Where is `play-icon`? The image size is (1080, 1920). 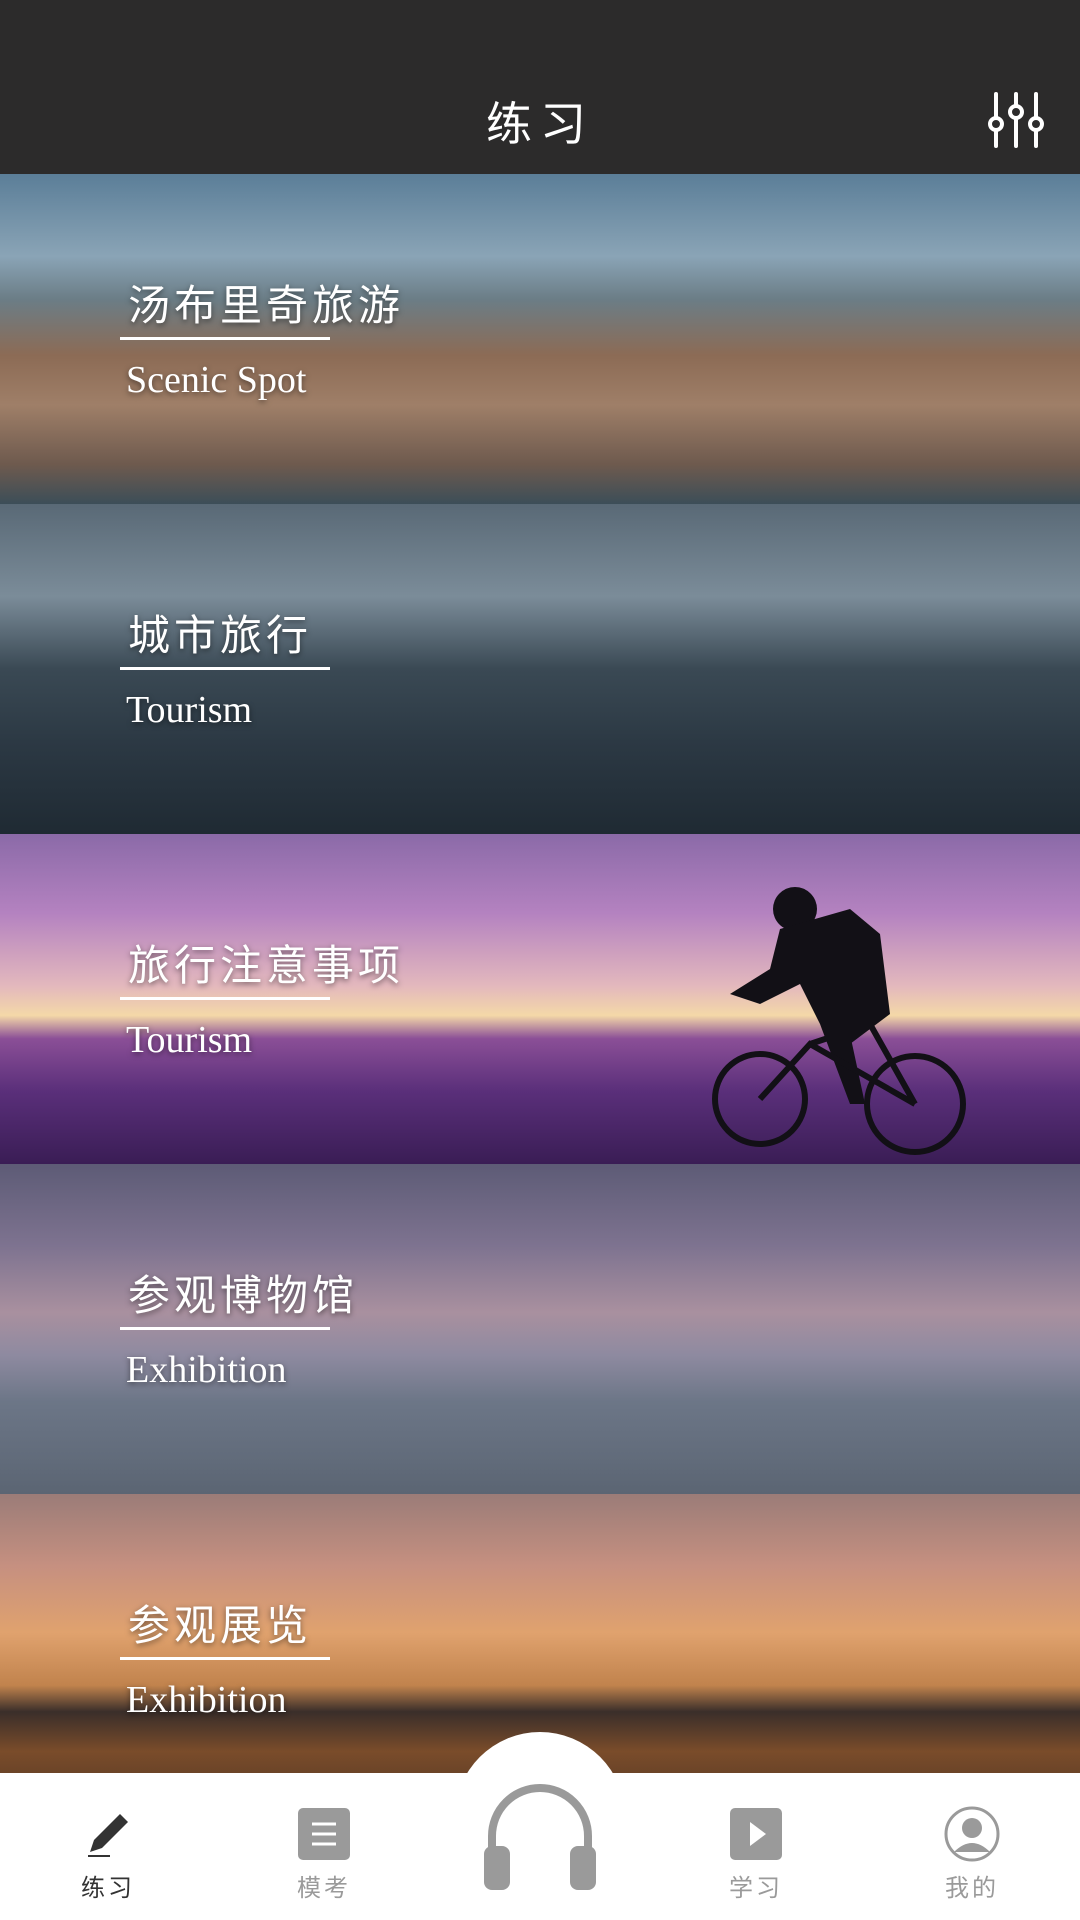
play-icon is located at coordinates (756, 1834).